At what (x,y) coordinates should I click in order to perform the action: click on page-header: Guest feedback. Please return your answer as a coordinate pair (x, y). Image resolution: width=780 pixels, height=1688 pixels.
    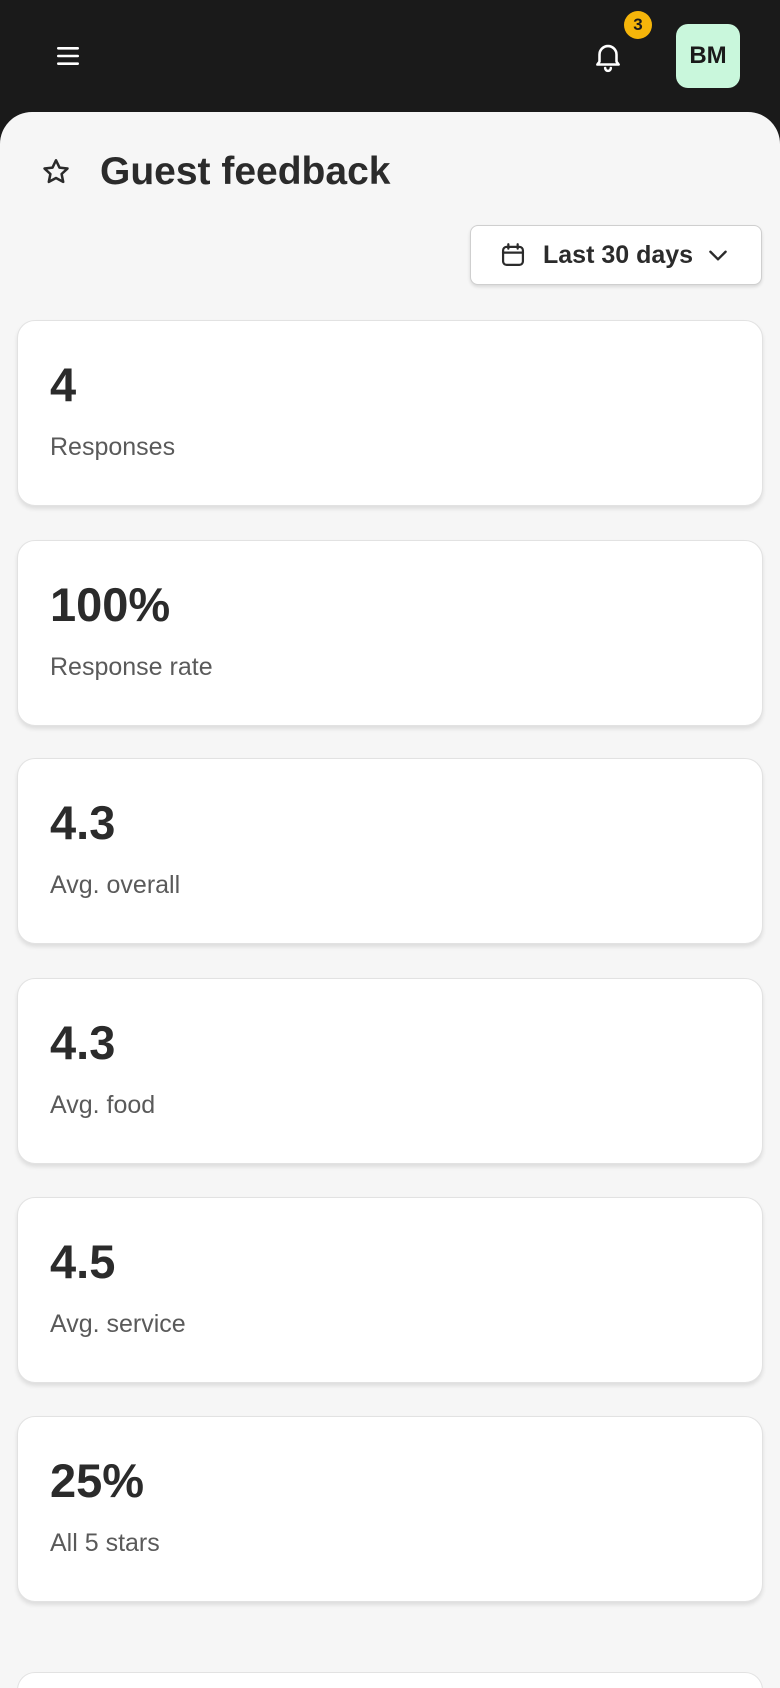
    Looking at the image, I should click on (215, 172).